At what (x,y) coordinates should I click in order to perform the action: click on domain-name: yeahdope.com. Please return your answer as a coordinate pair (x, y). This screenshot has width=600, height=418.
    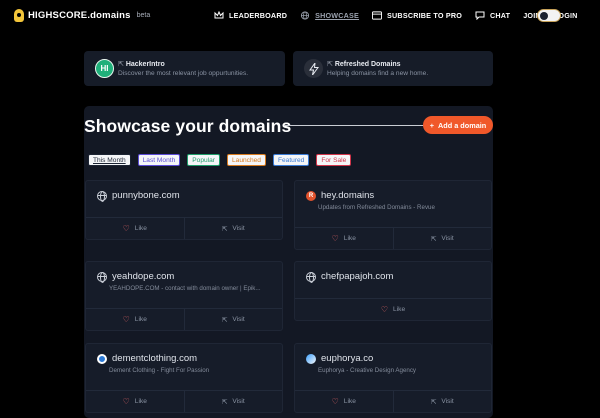
    Looking at the image, I should click on (143, 276).